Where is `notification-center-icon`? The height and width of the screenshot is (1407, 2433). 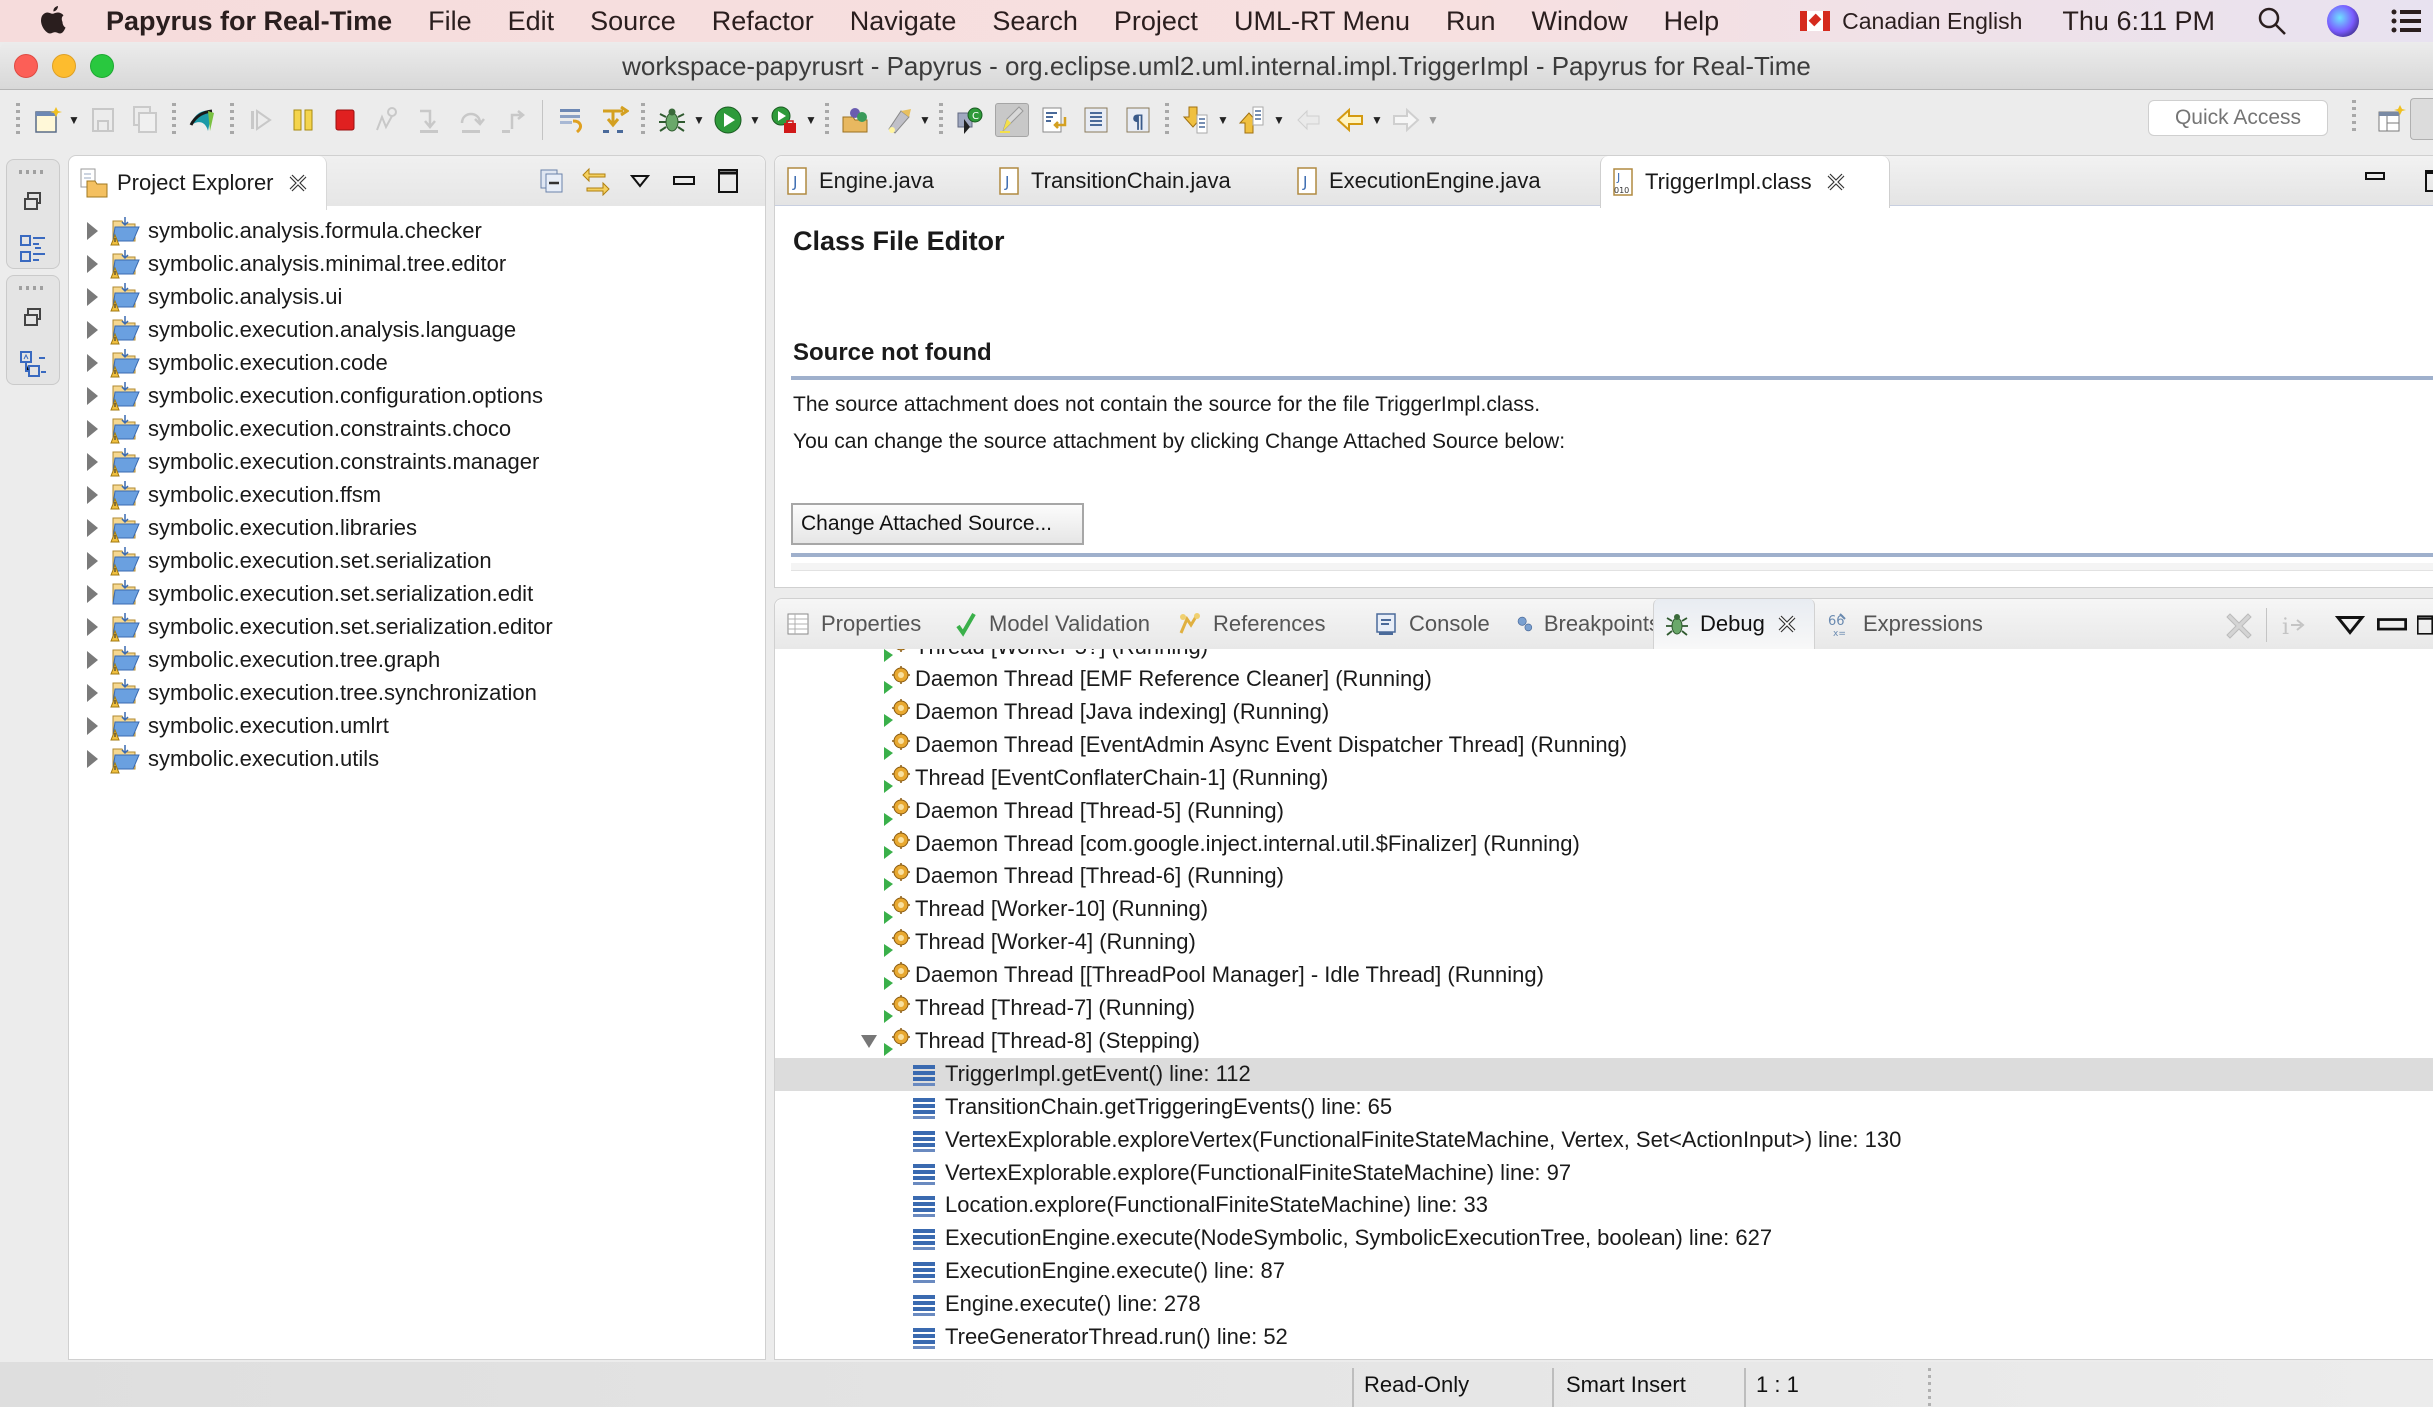
notification-center-icon is located at coordinates (2406, 21).